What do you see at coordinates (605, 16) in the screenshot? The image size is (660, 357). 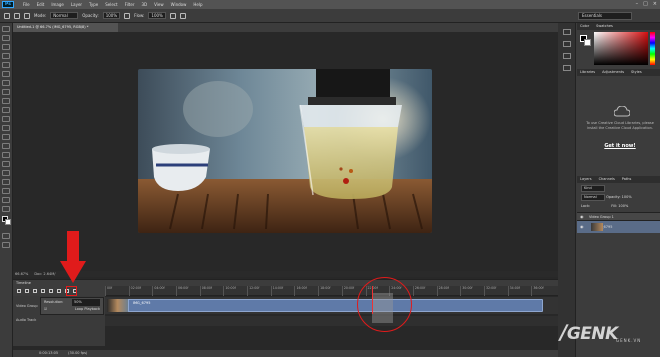 I see `workspace-select: Essentials` at bounding box center [605, 16].